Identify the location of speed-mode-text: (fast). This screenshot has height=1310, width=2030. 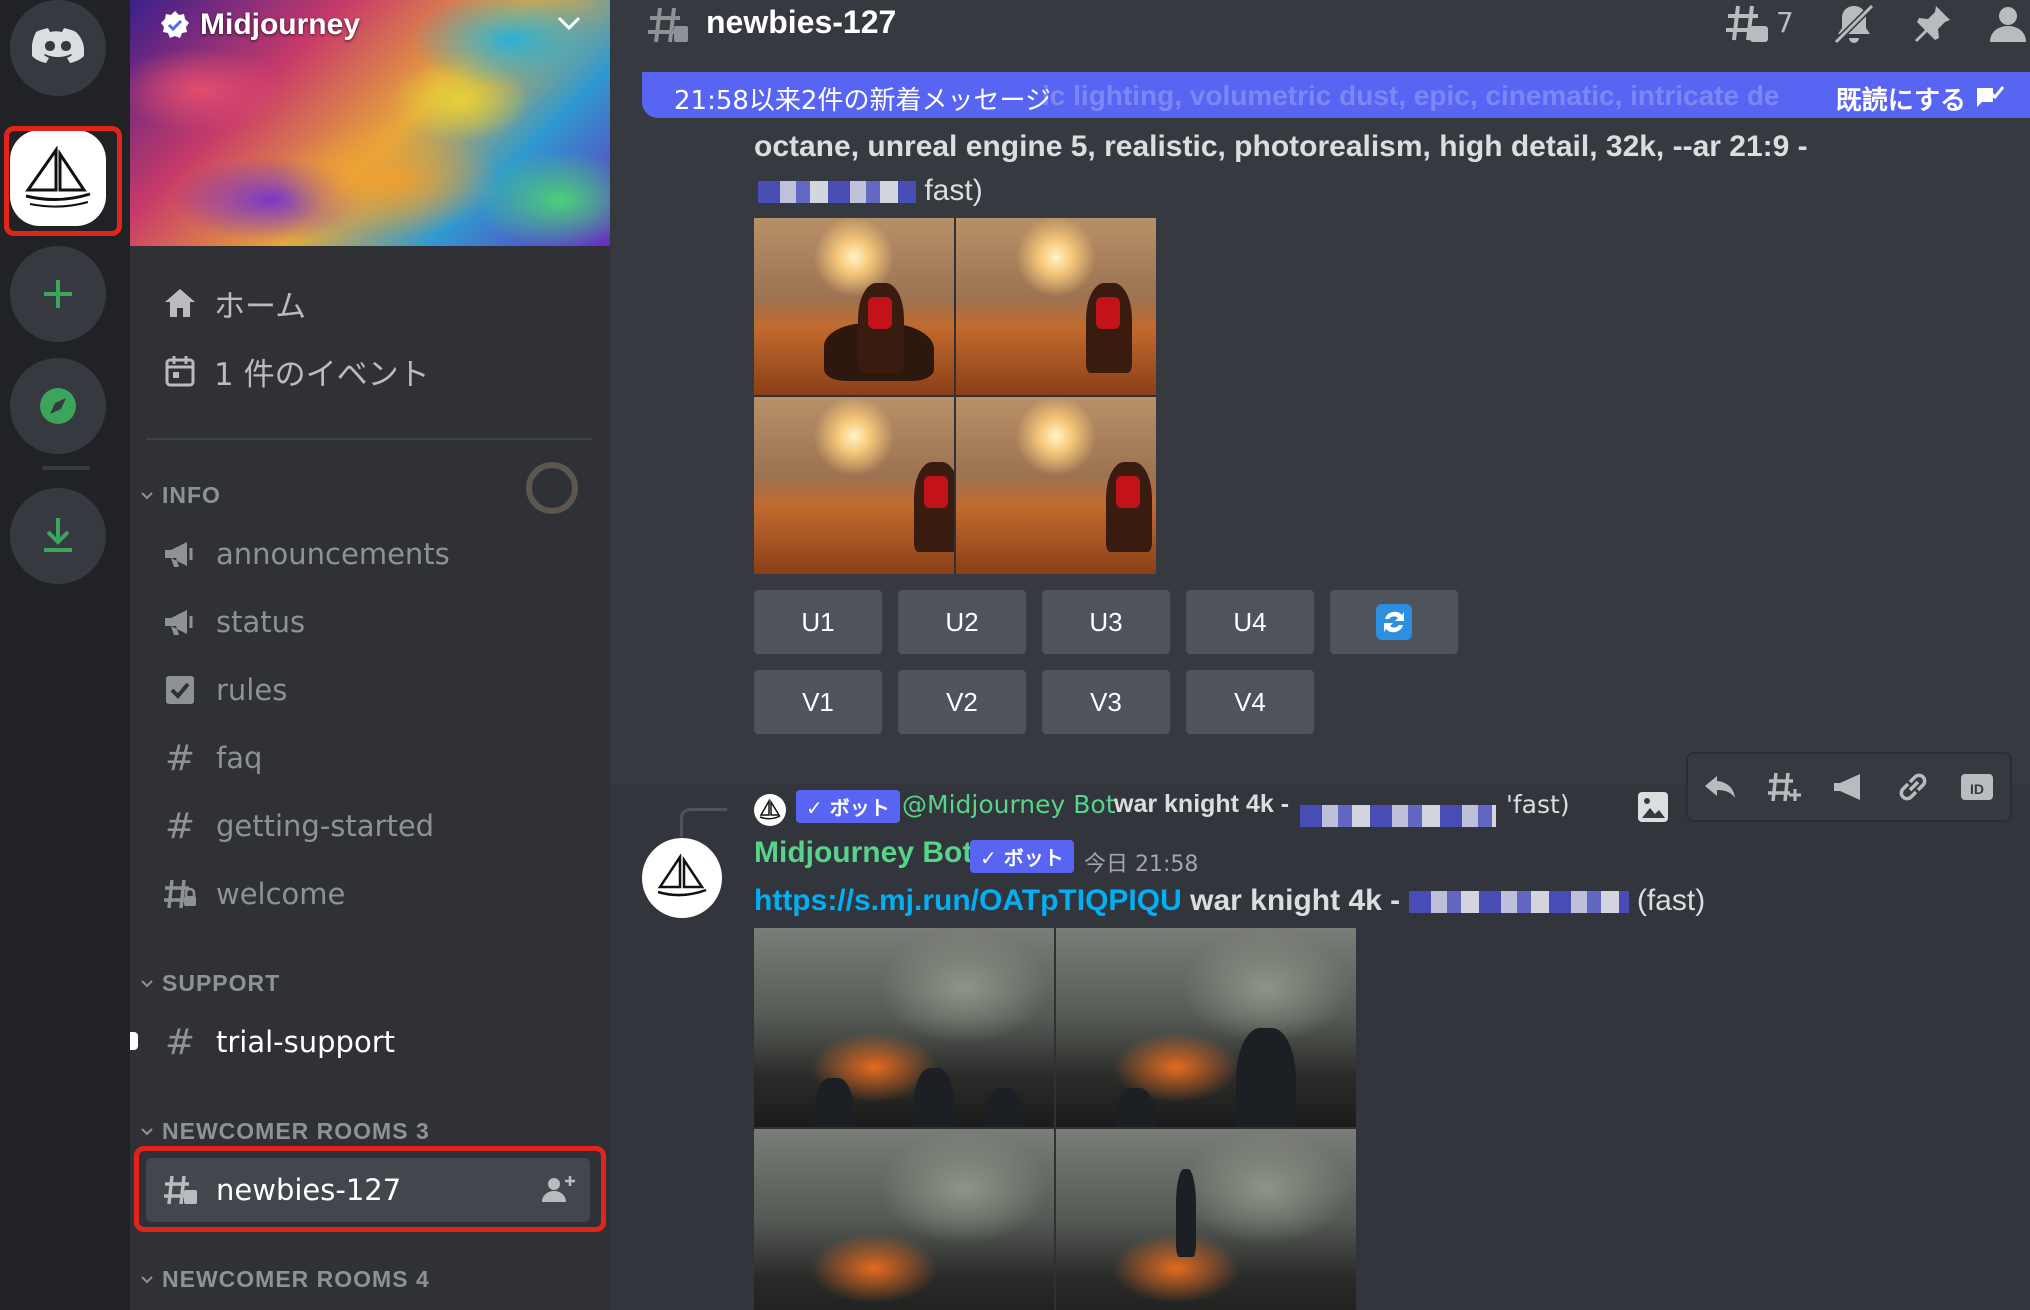
(1671, 900).